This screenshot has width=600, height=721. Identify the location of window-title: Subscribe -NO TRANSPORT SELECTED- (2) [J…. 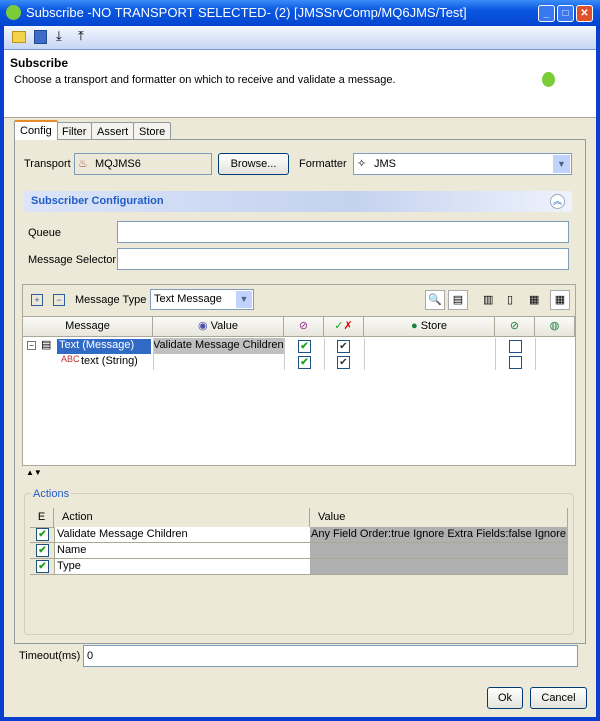
(246, 12).